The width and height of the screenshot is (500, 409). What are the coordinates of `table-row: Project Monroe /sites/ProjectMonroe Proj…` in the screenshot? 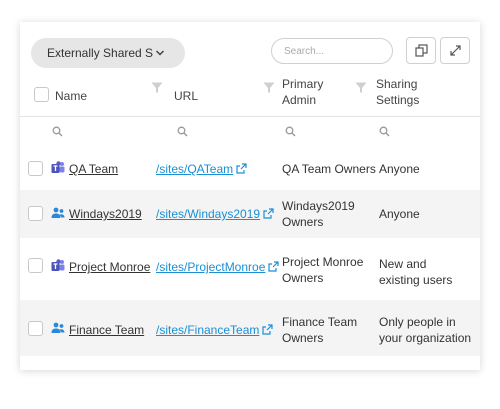 It's located at (250, 270).